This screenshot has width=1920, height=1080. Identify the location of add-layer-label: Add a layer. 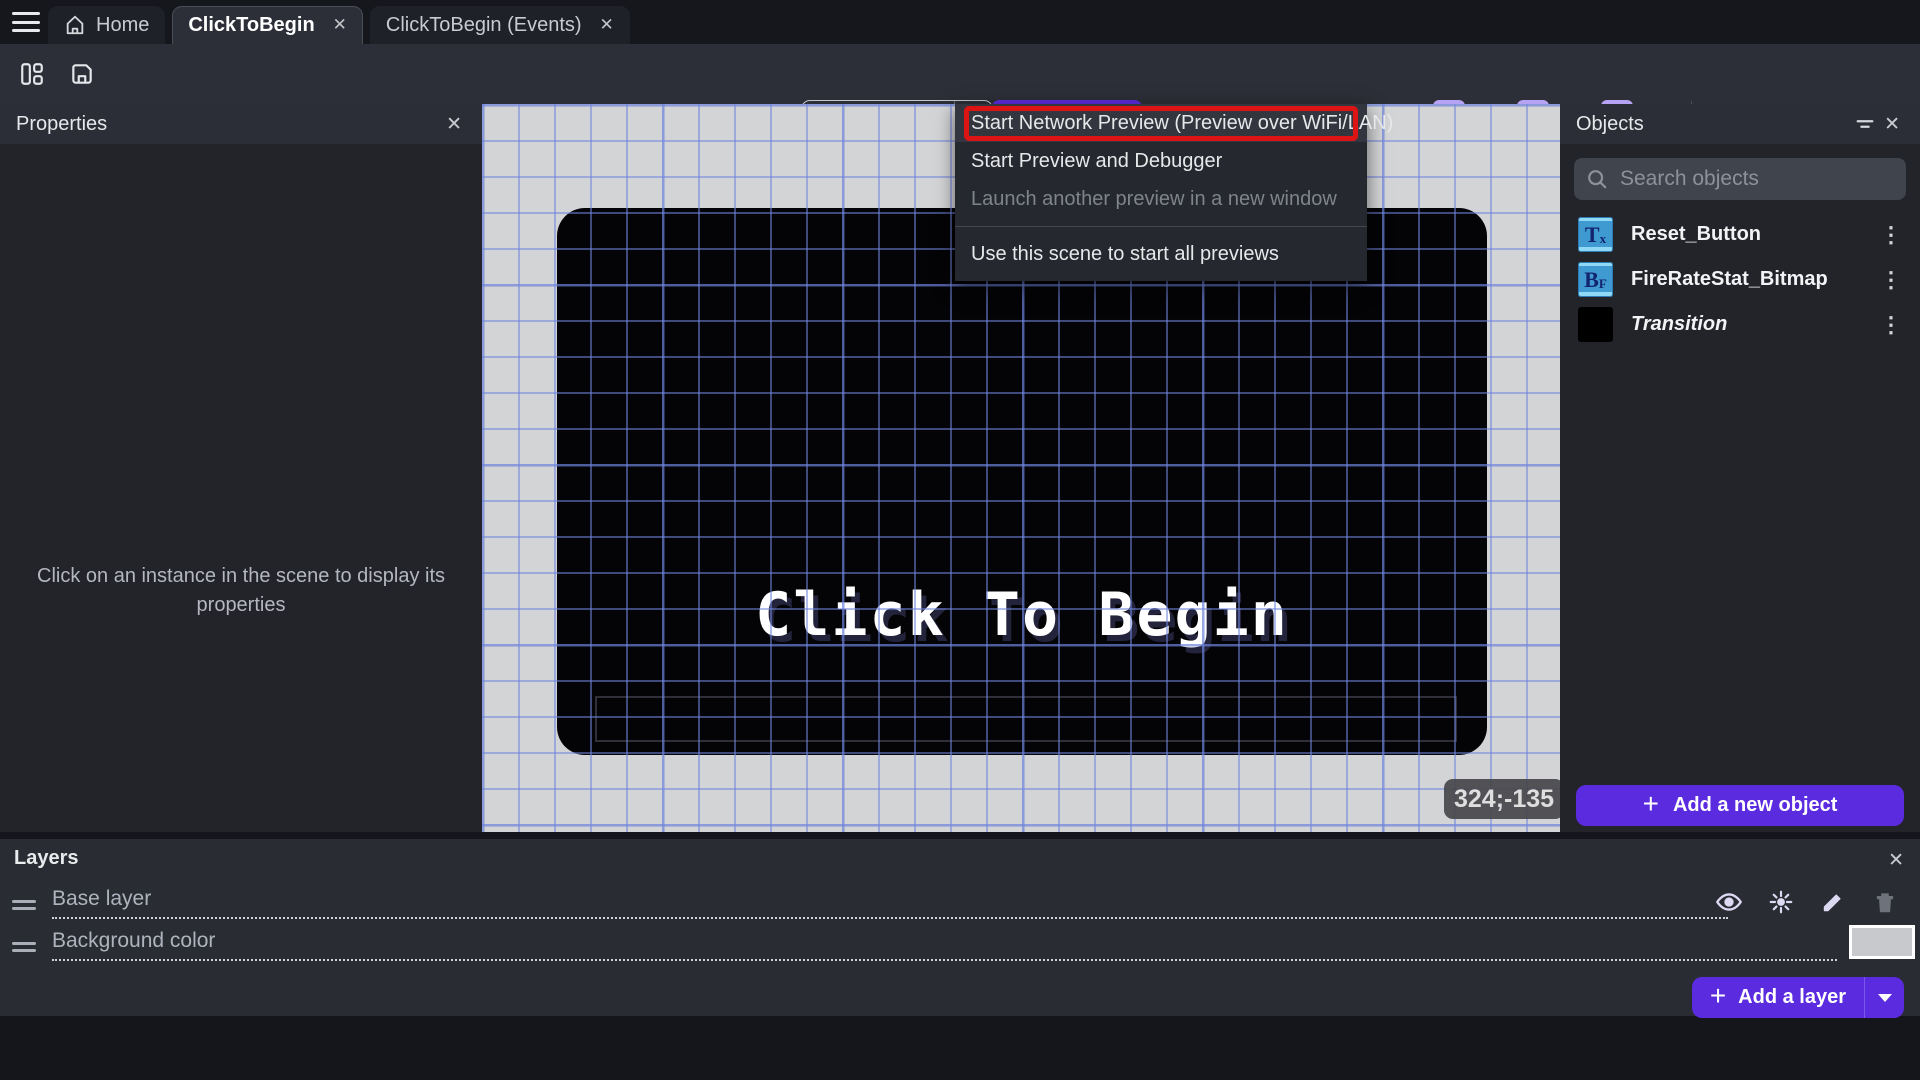
(1792, 997).